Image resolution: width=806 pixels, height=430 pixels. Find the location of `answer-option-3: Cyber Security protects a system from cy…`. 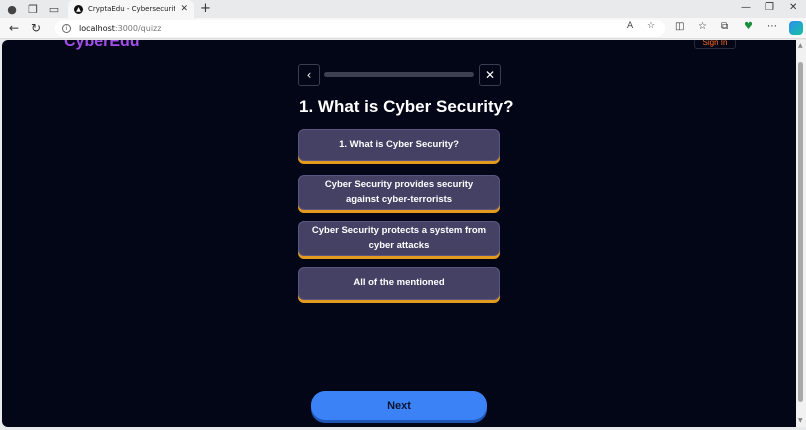

answer-option-3: Cyber Security protects a system from cy… is located at coordinates (399, 238).